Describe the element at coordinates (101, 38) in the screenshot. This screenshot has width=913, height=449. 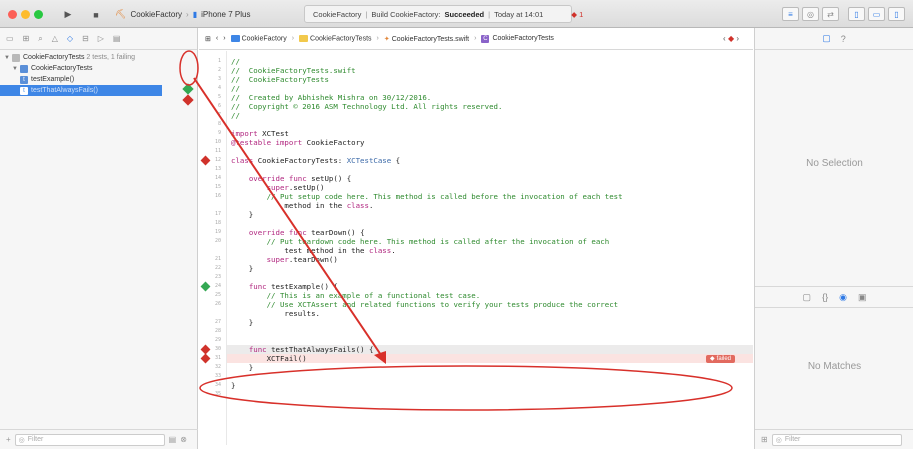
I see `breakpoint-icon: ▷` at that location.